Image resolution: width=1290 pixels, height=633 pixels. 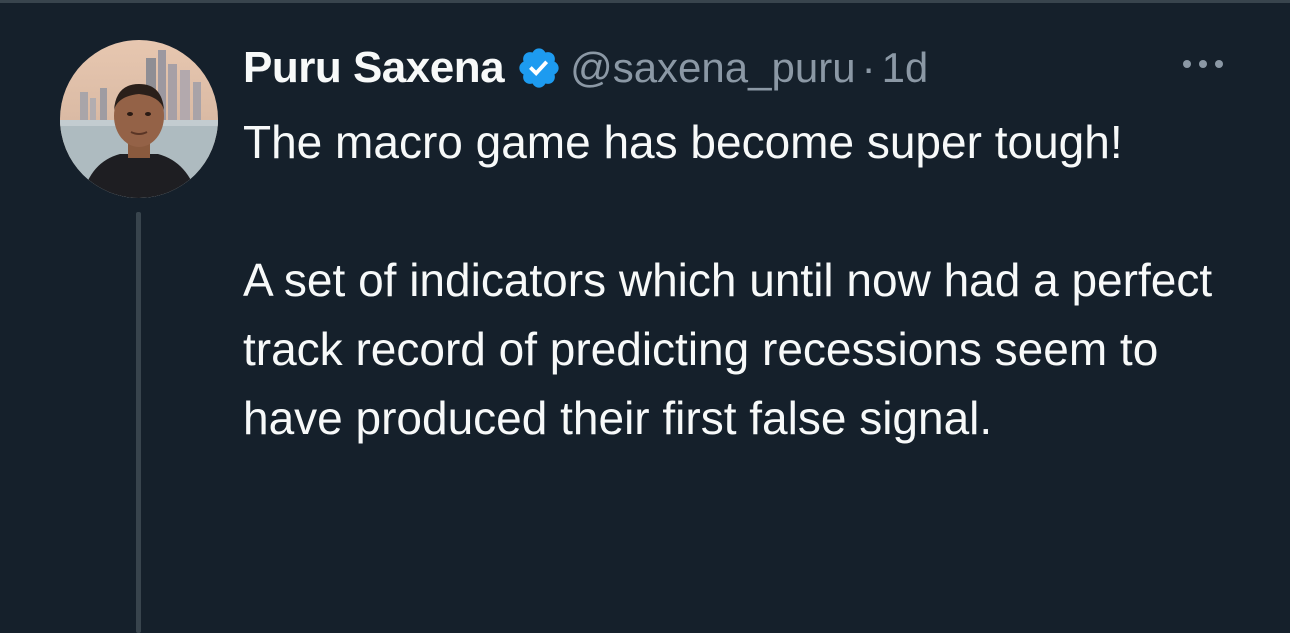 What do you see at coordinates (645, 1) in the screenshot?
I see `top-divider` at bounding box center [645, 1].